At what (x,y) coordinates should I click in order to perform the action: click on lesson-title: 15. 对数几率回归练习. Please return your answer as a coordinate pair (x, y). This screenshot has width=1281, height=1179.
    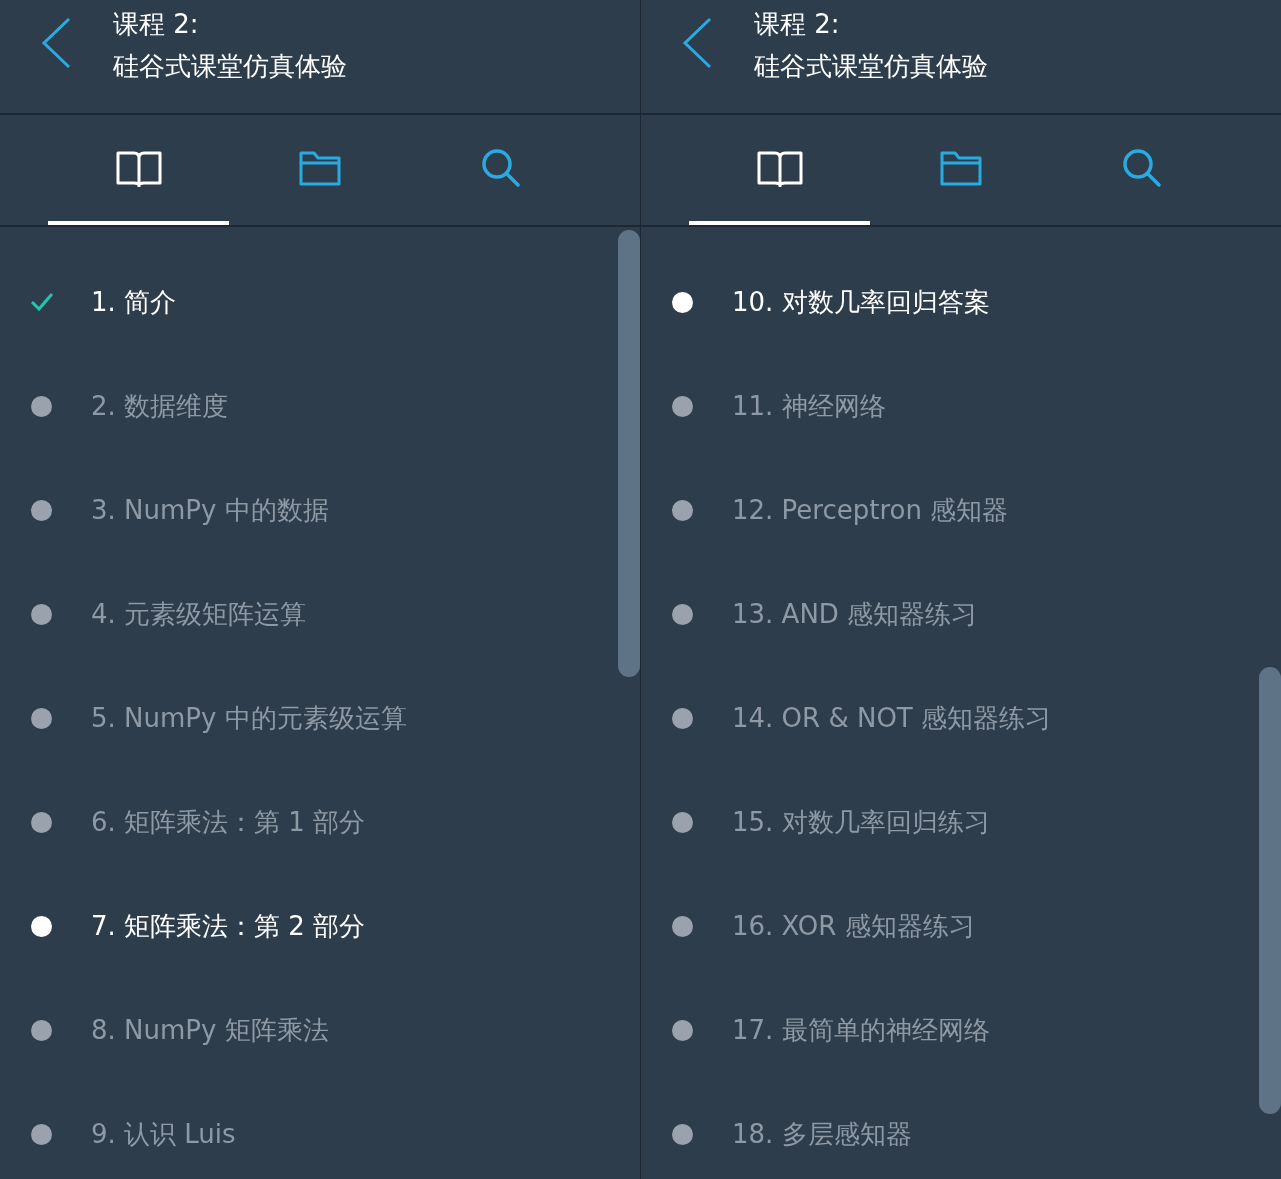
    Looking at the image, I should click on (861, 822).